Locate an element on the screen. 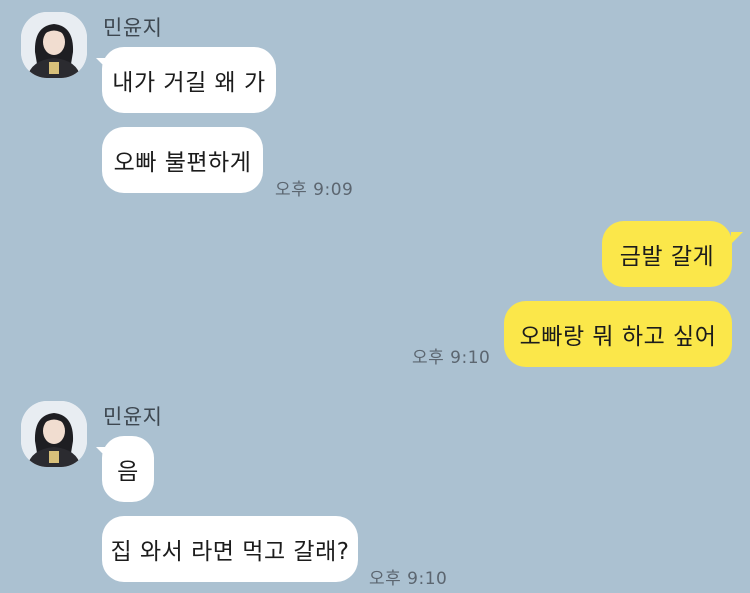 The image size is (750, 593). message-text: 집 와서 라면 먹고 갈래? is located at coordinates (230, 552).